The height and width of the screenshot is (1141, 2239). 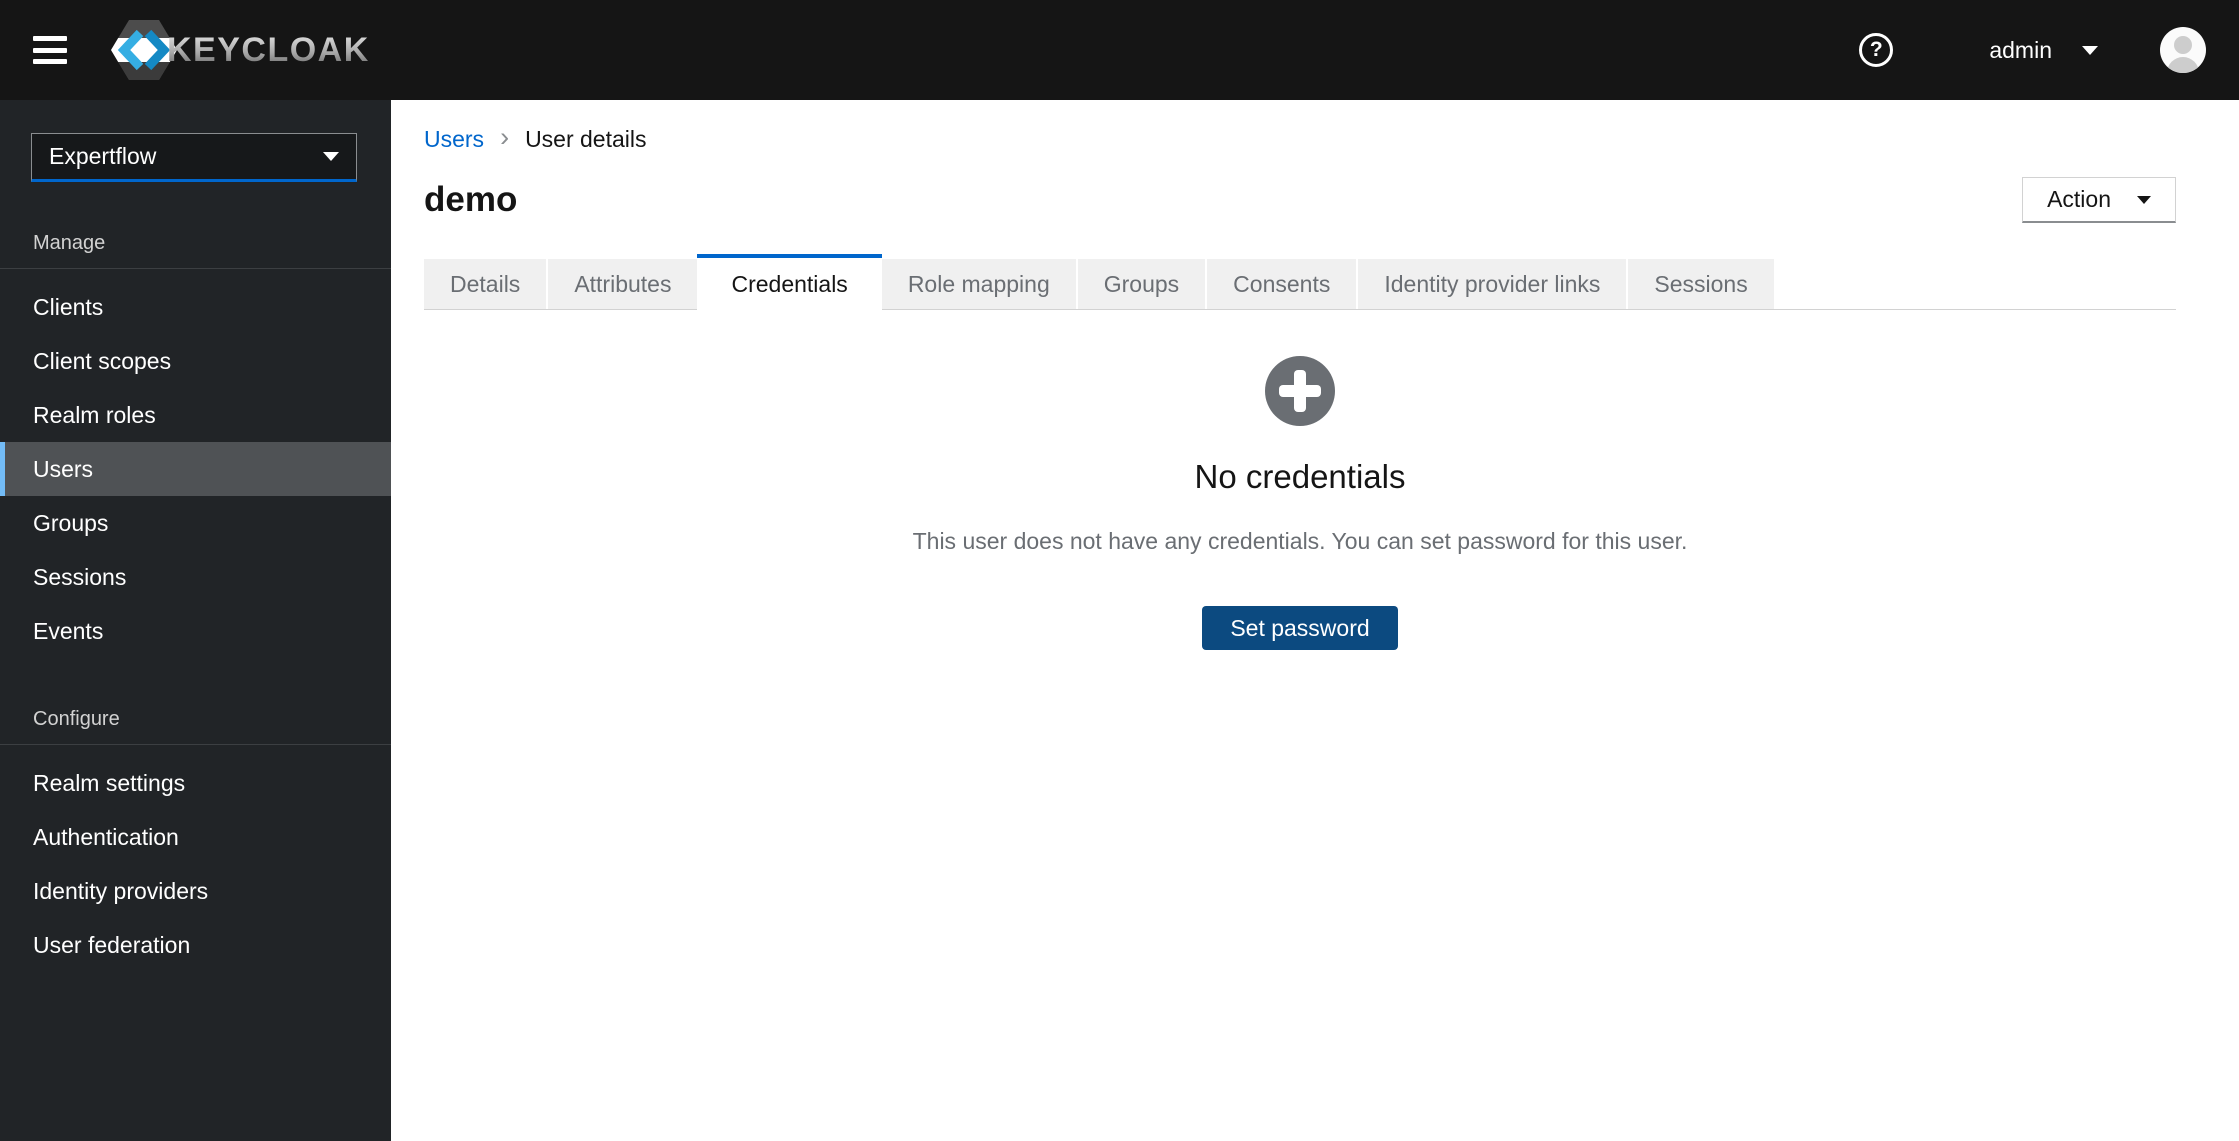 What do you see at coordinates (586, 138) in the screenshot?
I see `breadcrumb-current: User details` at bounding box center [586, 138].